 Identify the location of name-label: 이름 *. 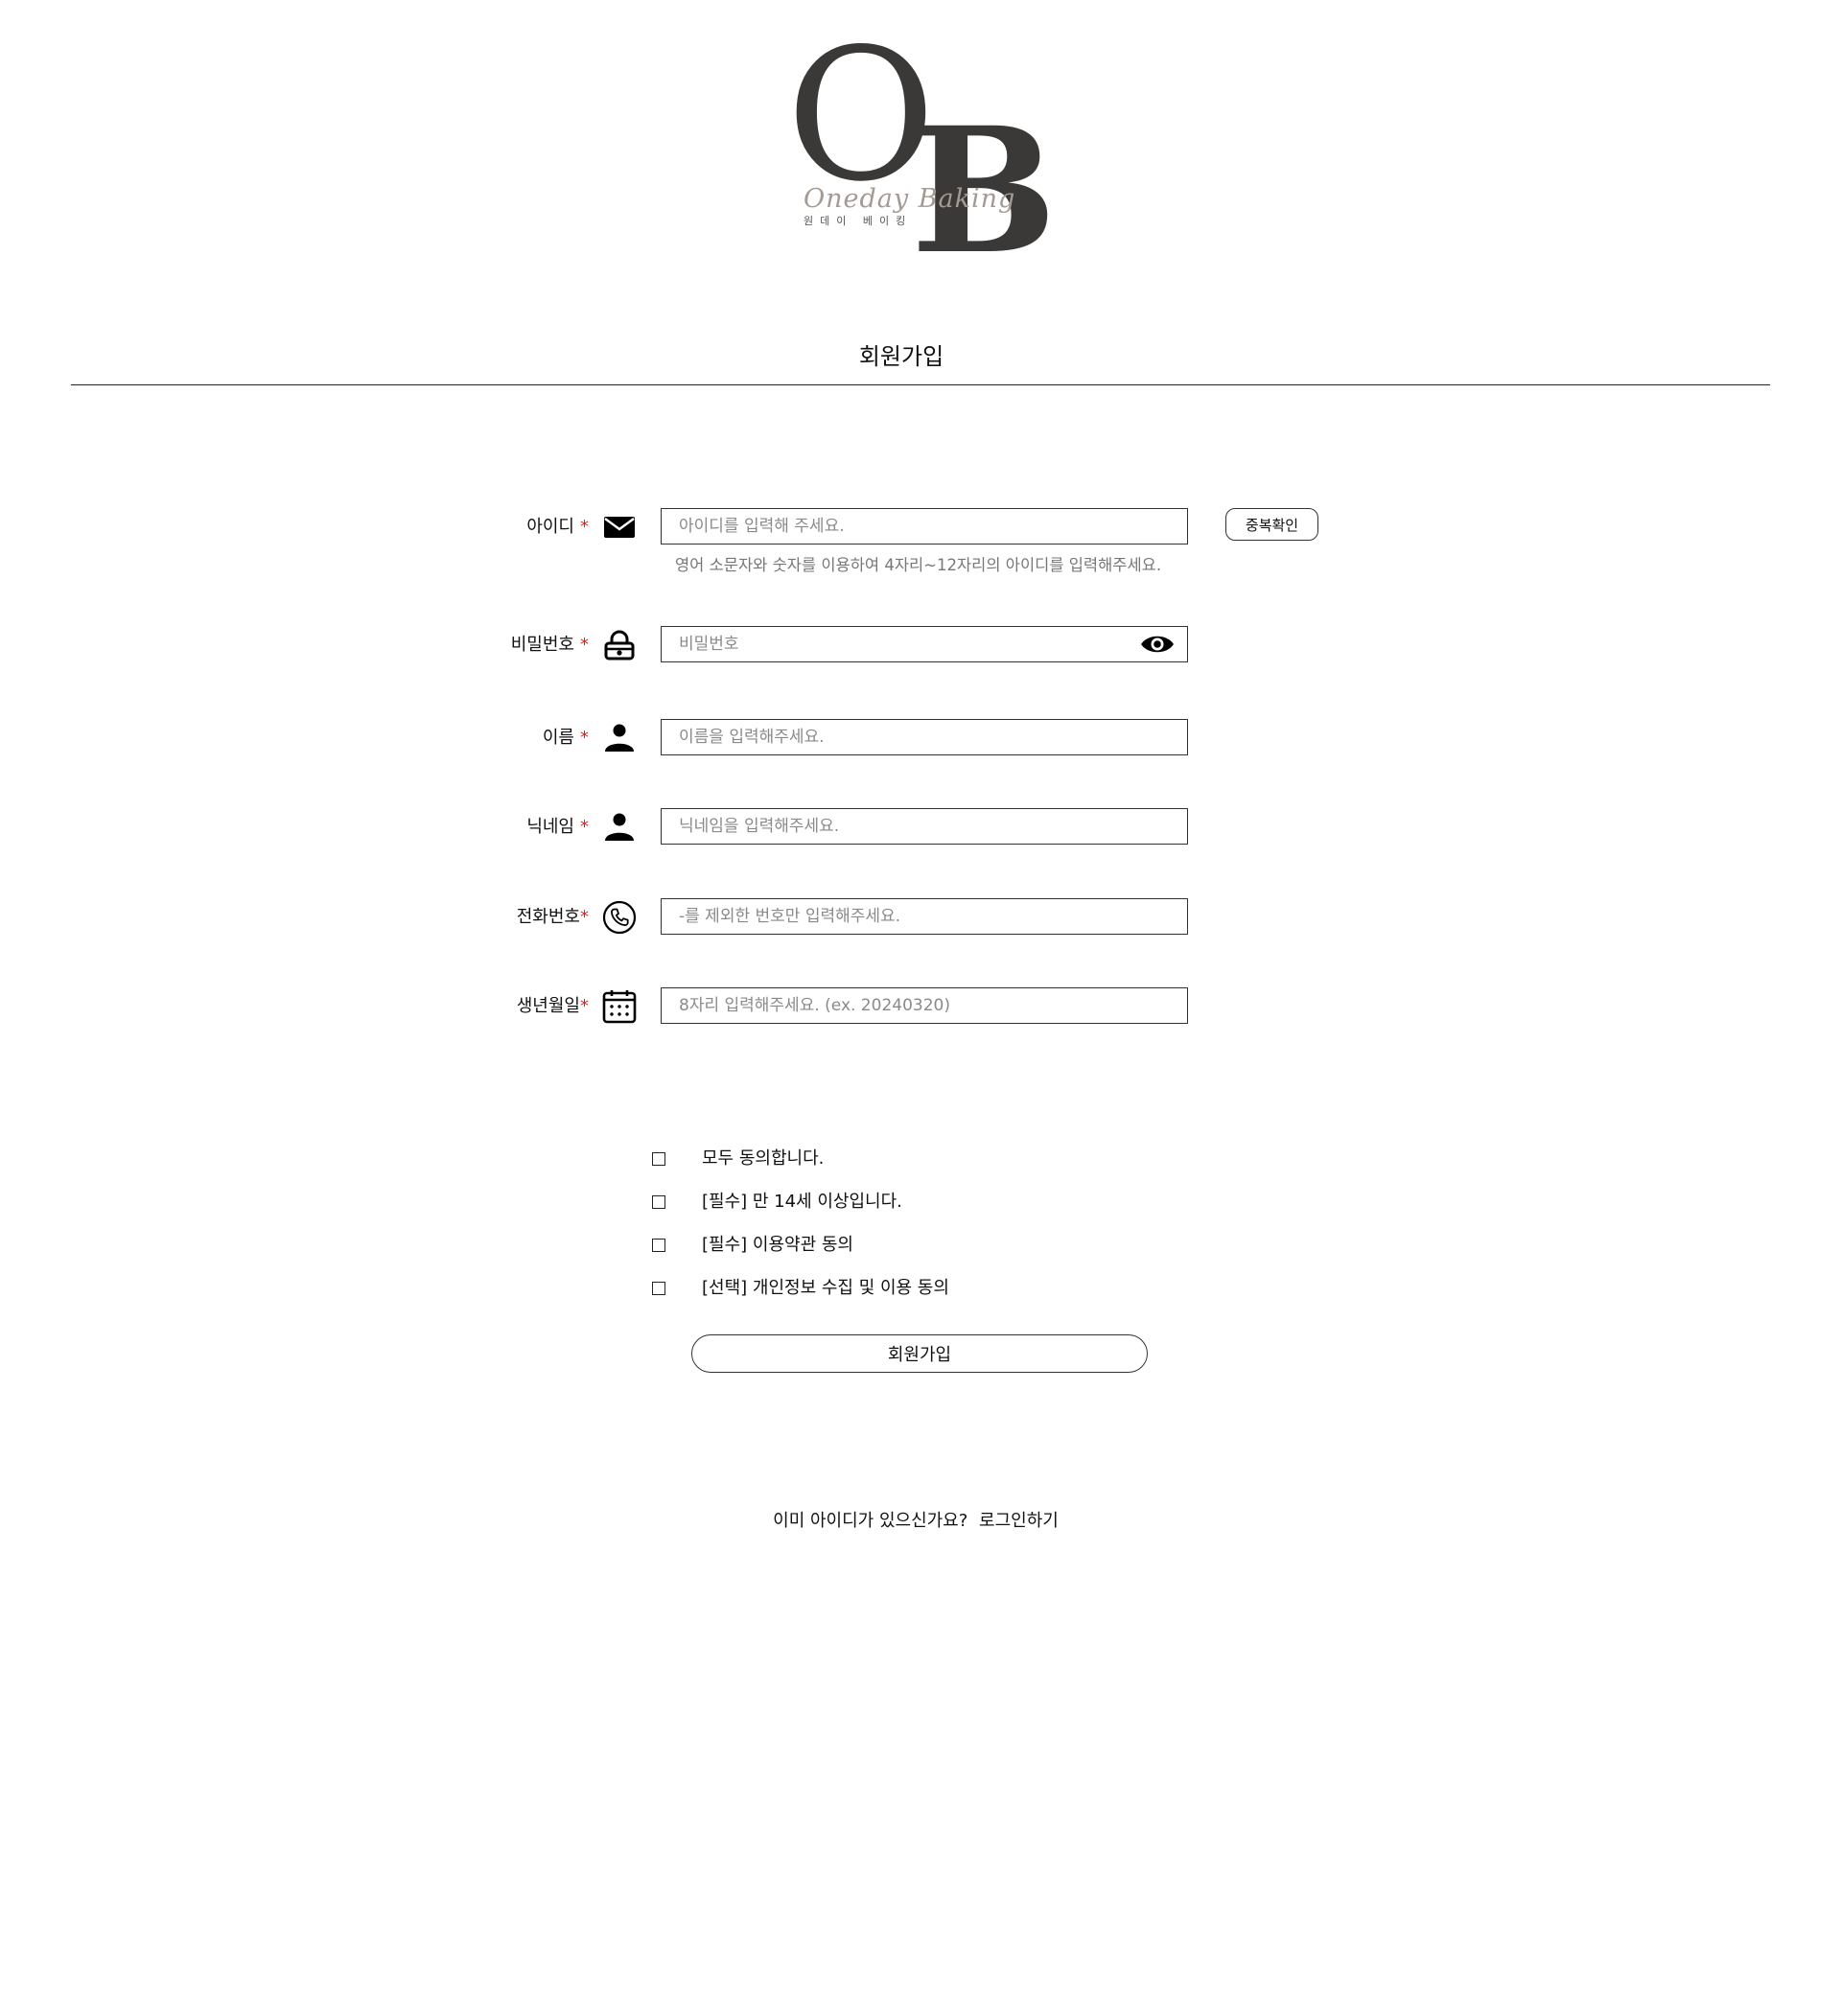
(565, 738).